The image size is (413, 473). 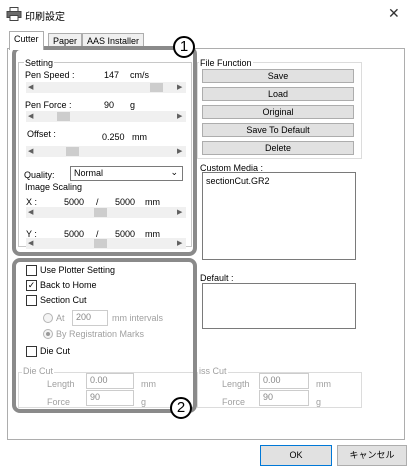 What do you see at coordinates (278, 130) in the screenshot?
I see `save-to-default-button: Save To Default` at bounding box center [278, 130].